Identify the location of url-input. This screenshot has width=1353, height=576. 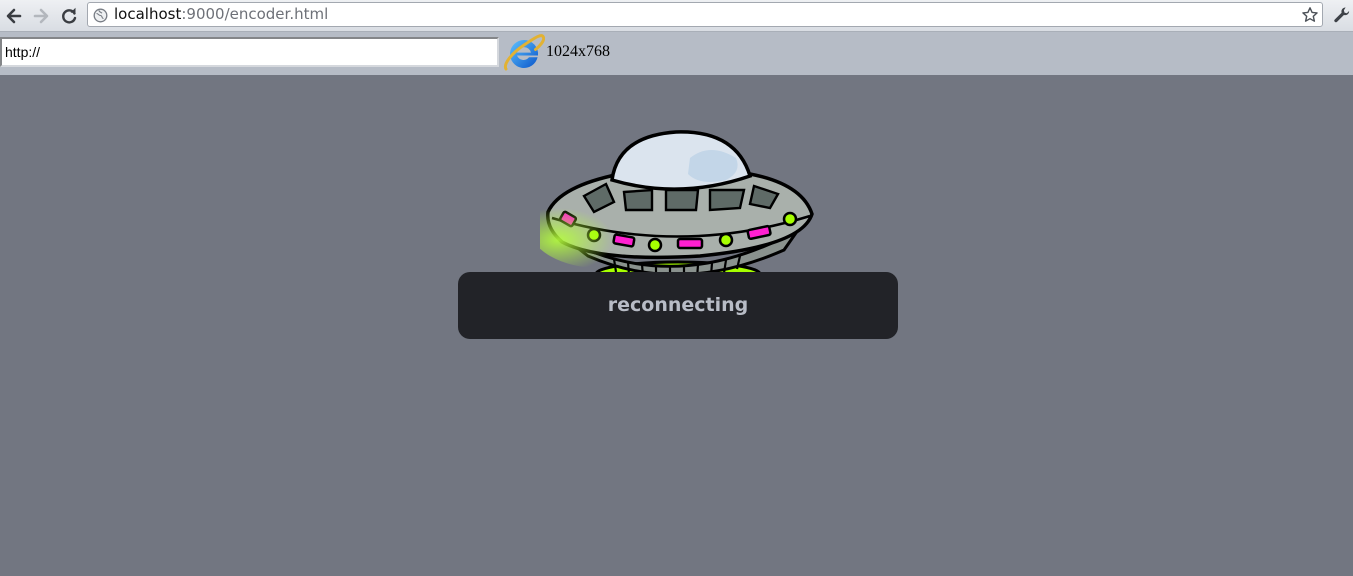
(249, 52).